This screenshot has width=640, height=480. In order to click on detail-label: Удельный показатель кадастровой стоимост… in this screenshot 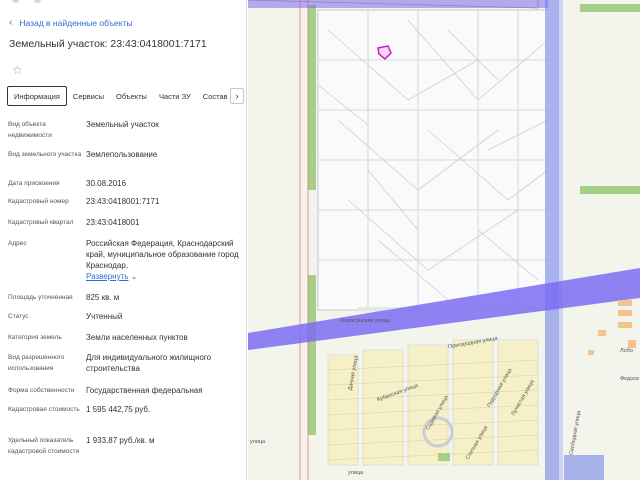, I will do `click(44, 446)`.